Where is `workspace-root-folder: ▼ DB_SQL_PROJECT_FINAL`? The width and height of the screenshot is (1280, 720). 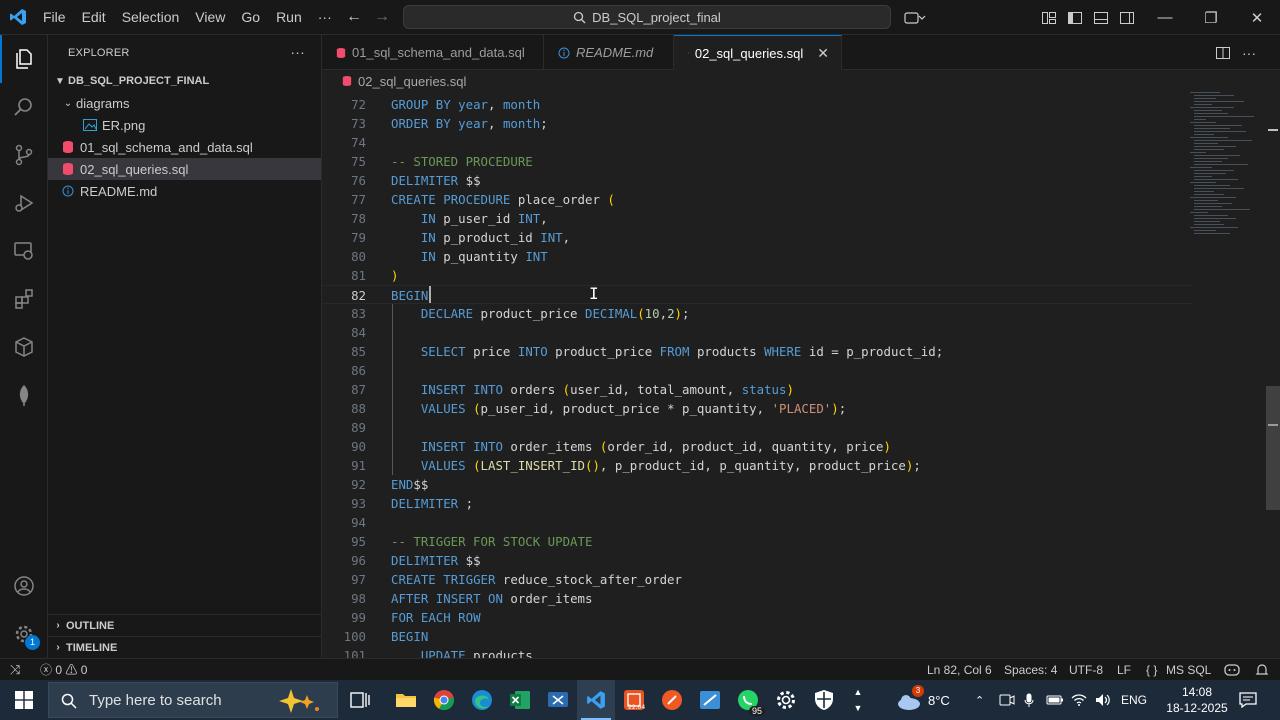
workspace-root-folder: ▼ DB_SQL_PROJECT_FINAL is located at coordinates (184, 81).